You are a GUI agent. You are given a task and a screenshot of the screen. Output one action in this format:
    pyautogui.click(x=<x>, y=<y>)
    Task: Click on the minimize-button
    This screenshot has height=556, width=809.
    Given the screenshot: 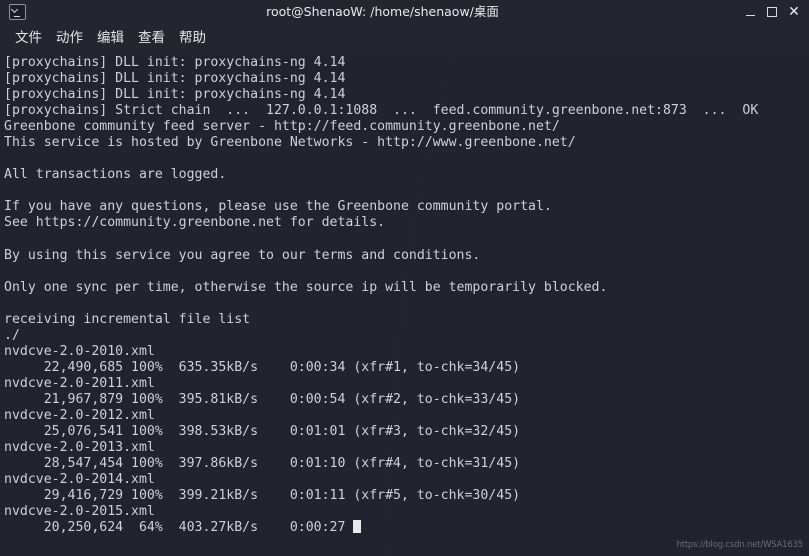 What is the action you would take?
    pyautogui.click(x=750, y=12)
    